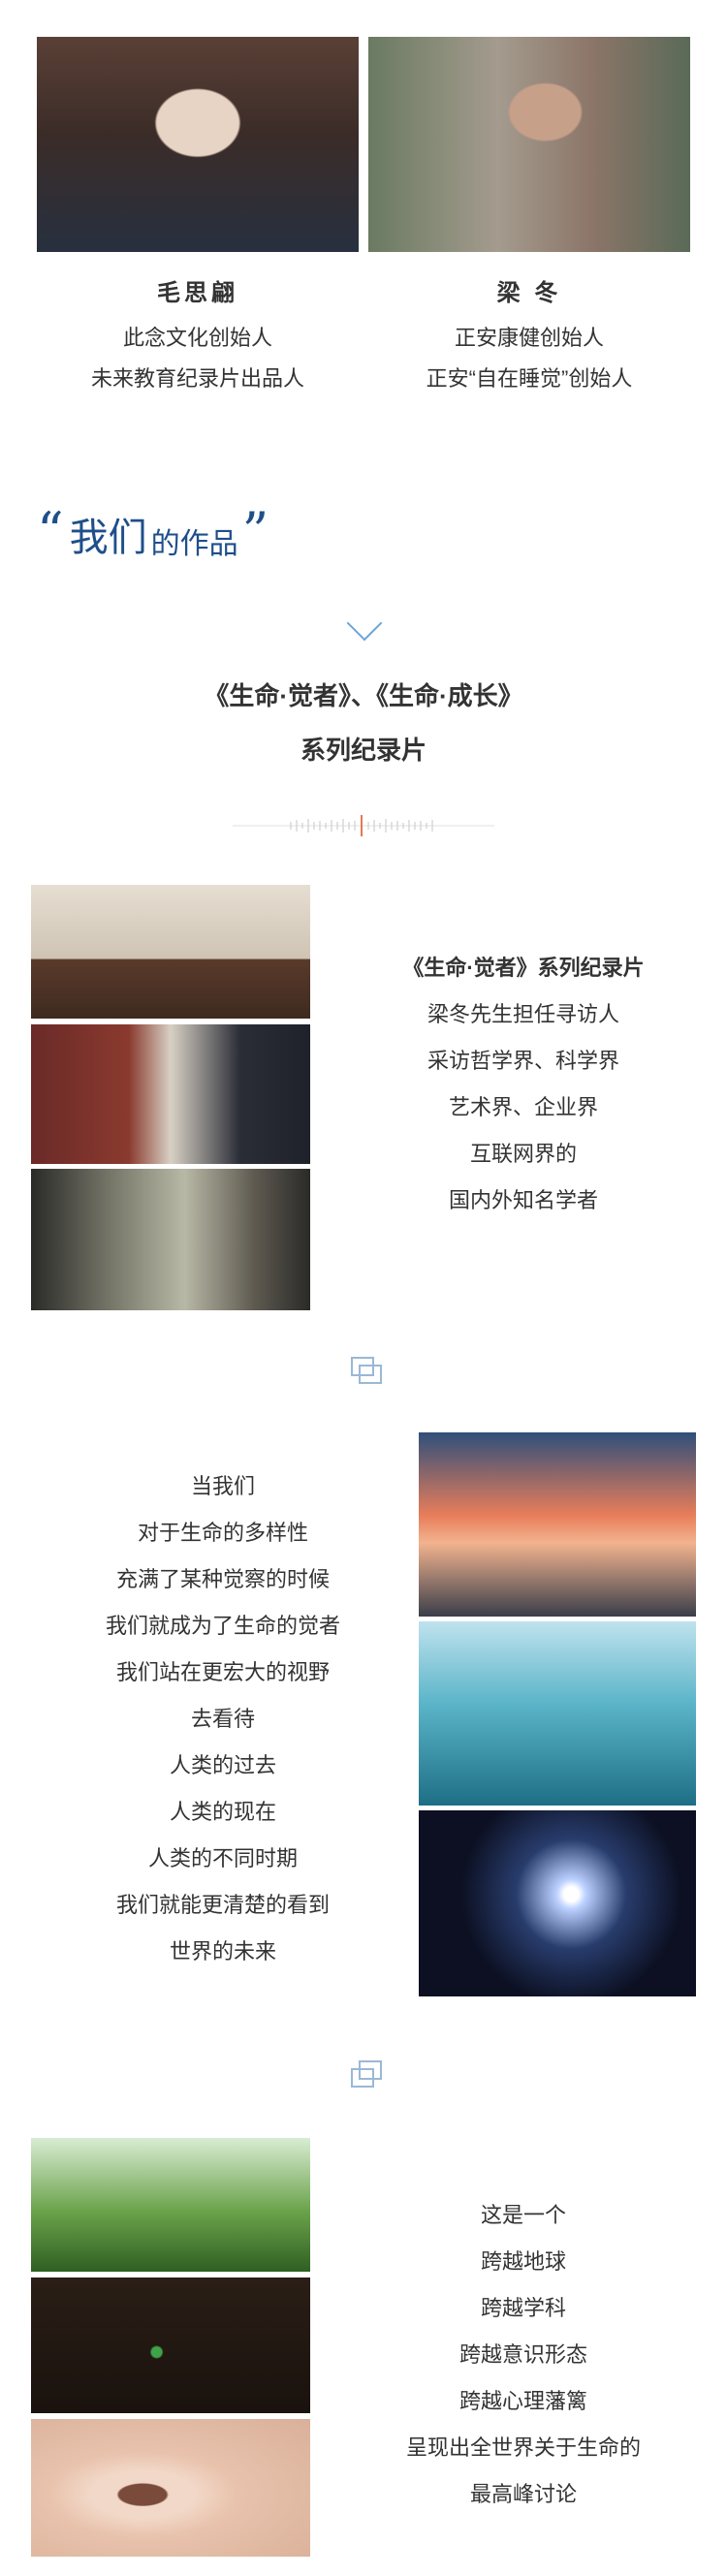  Describe the element at coordinates (557, 1713) in the screenshot. I see `photo-birds-water` at that location.